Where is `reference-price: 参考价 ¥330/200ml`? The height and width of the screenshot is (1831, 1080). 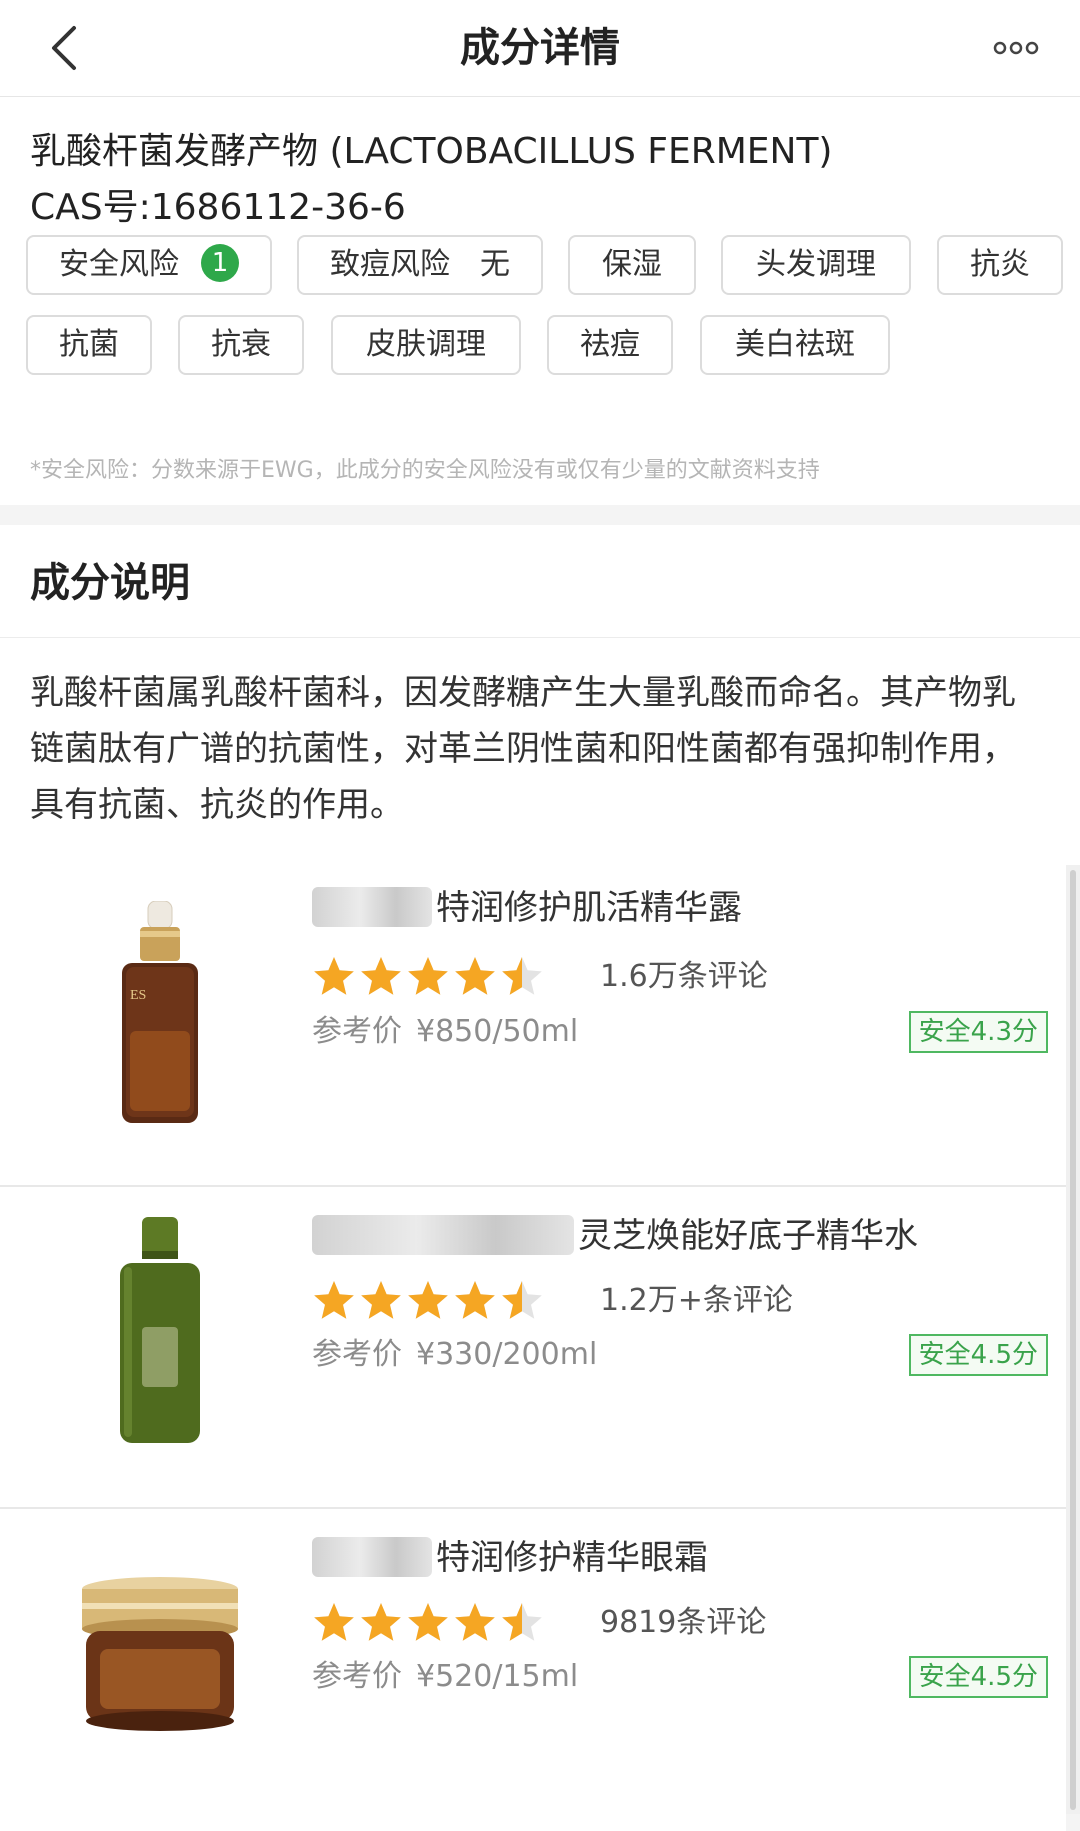 reference-price: 参考价 ¥330/200ml is located at coordinates (454, 1355).